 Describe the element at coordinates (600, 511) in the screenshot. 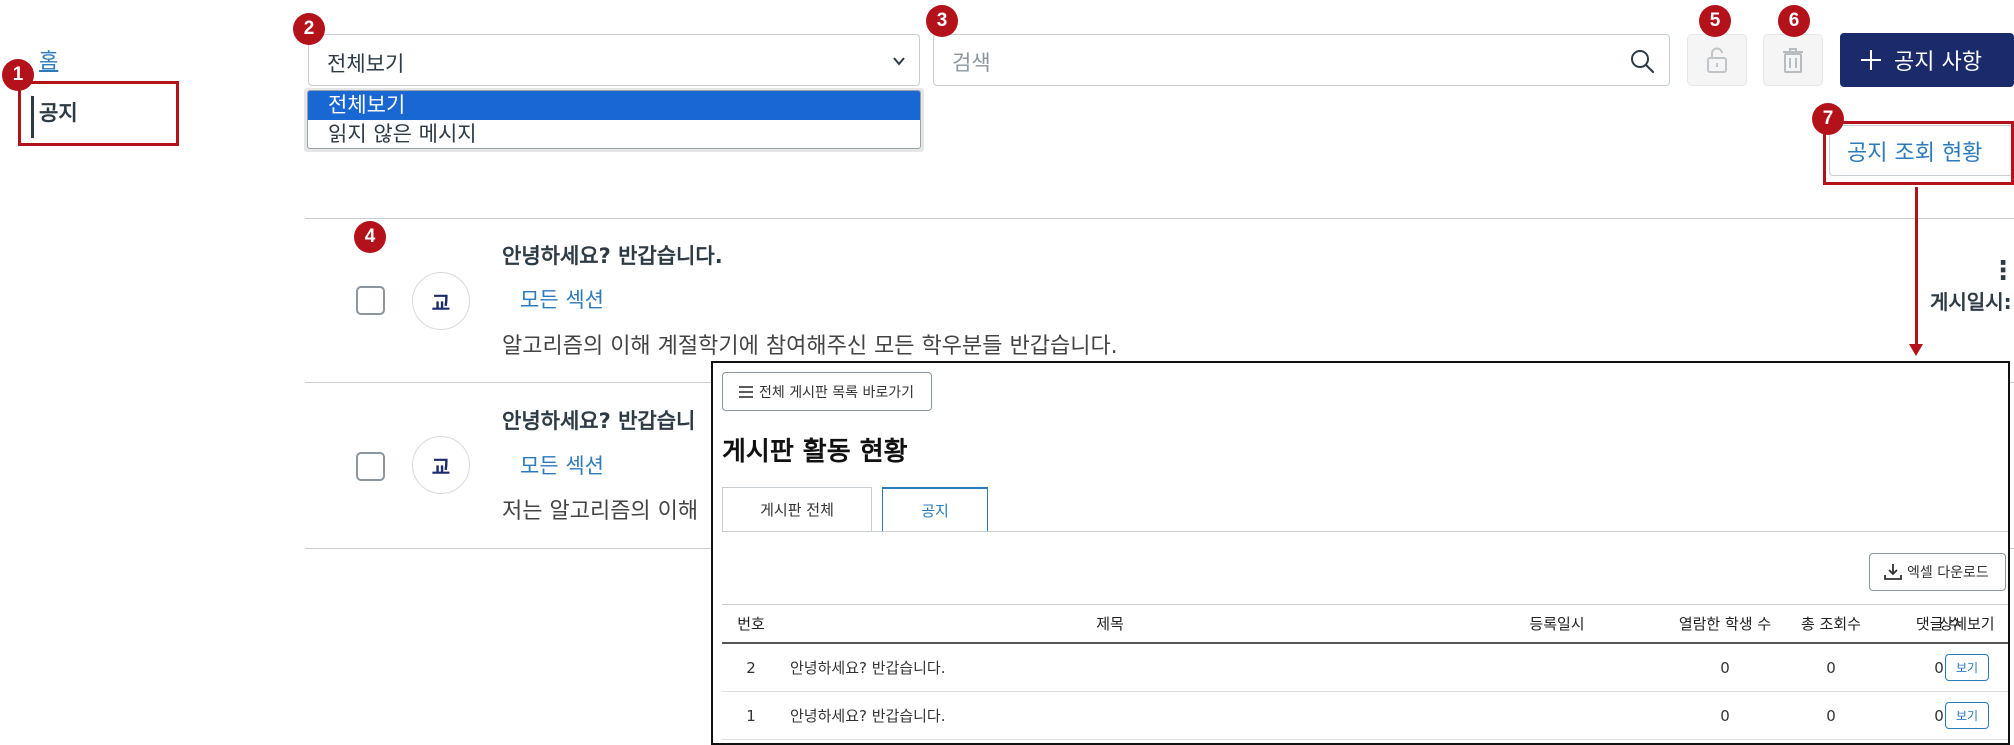

I see `announcement-body: 저는 알고리즘의 이해` at that location.